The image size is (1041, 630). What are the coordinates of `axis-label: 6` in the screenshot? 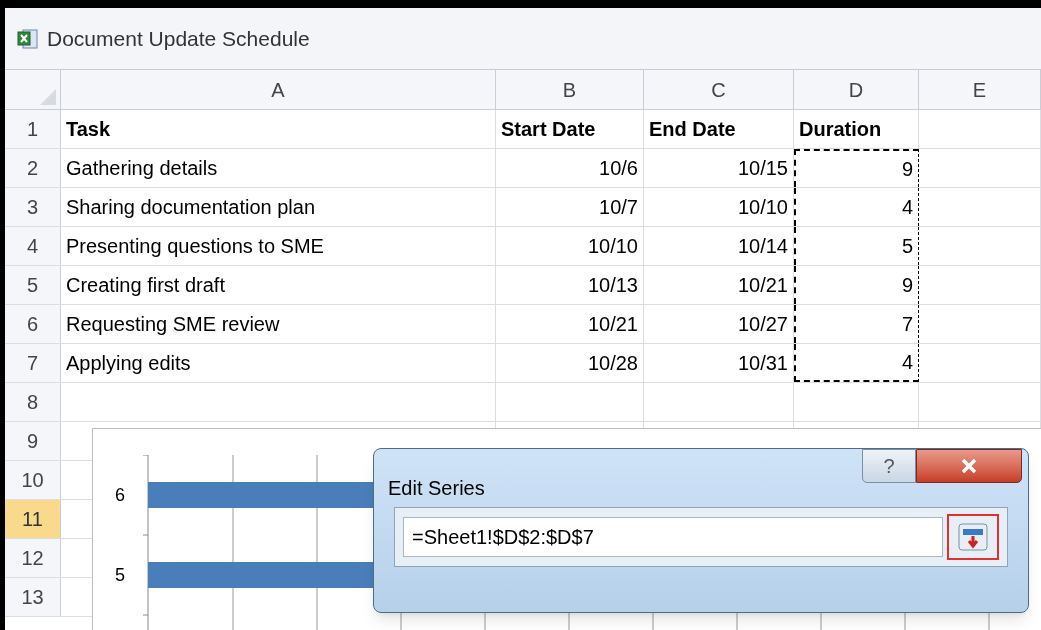 It's located at (120, 495).